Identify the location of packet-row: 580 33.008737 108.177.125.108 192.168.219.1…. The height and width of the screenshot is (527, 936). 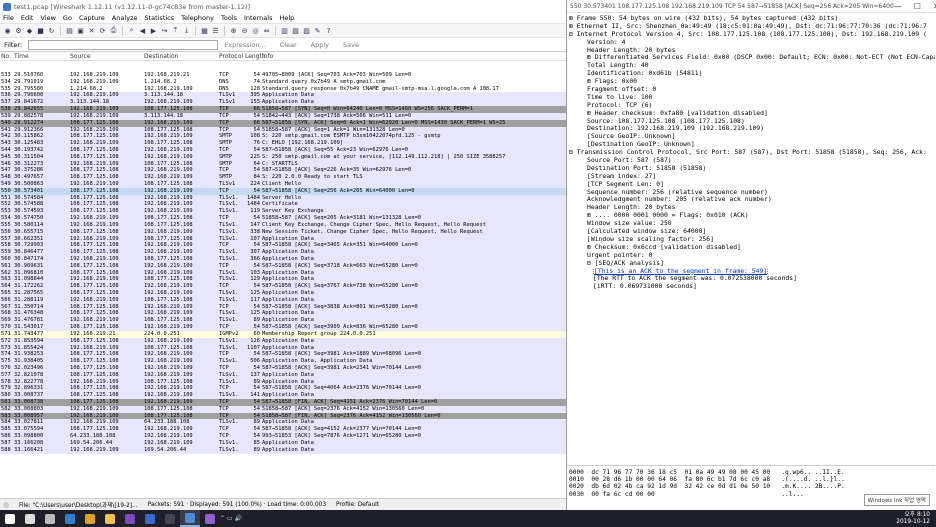
(283, 395).